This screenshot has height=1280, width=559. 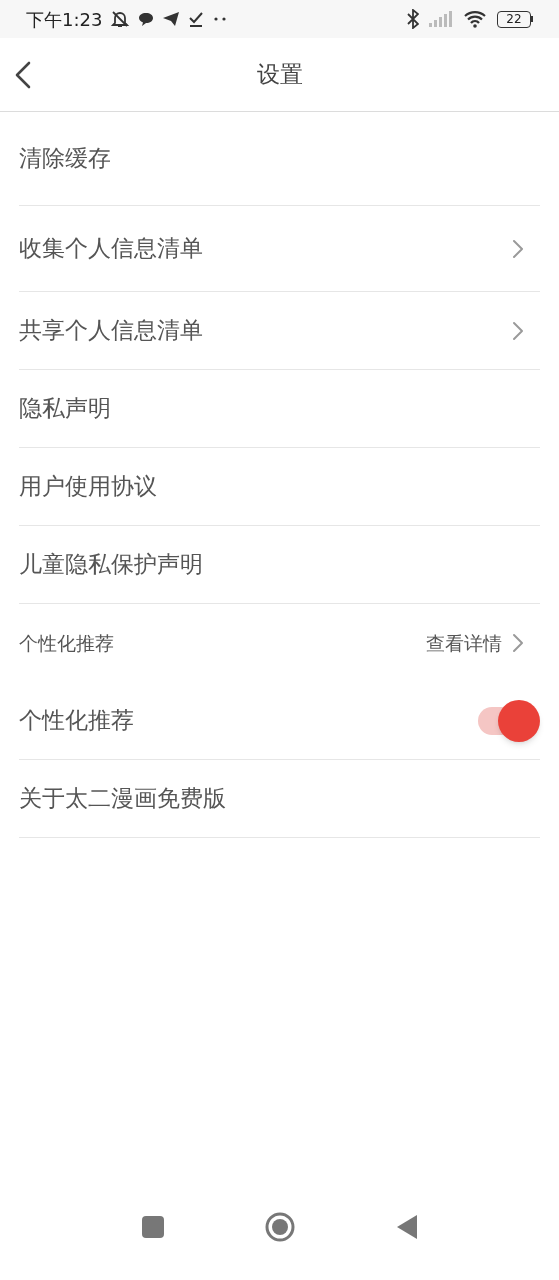 What do you see at coordinates (65, 159) in the screenshot?
I see `row-label: 清除缓存` at bounding box center [65, 159].